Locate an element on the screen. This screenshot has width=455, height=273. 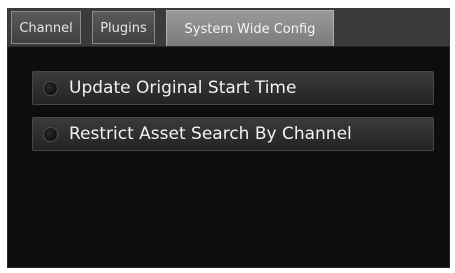
update-original-start-time-toggle: Update Original Start Time is located at coordinates (233, 88).